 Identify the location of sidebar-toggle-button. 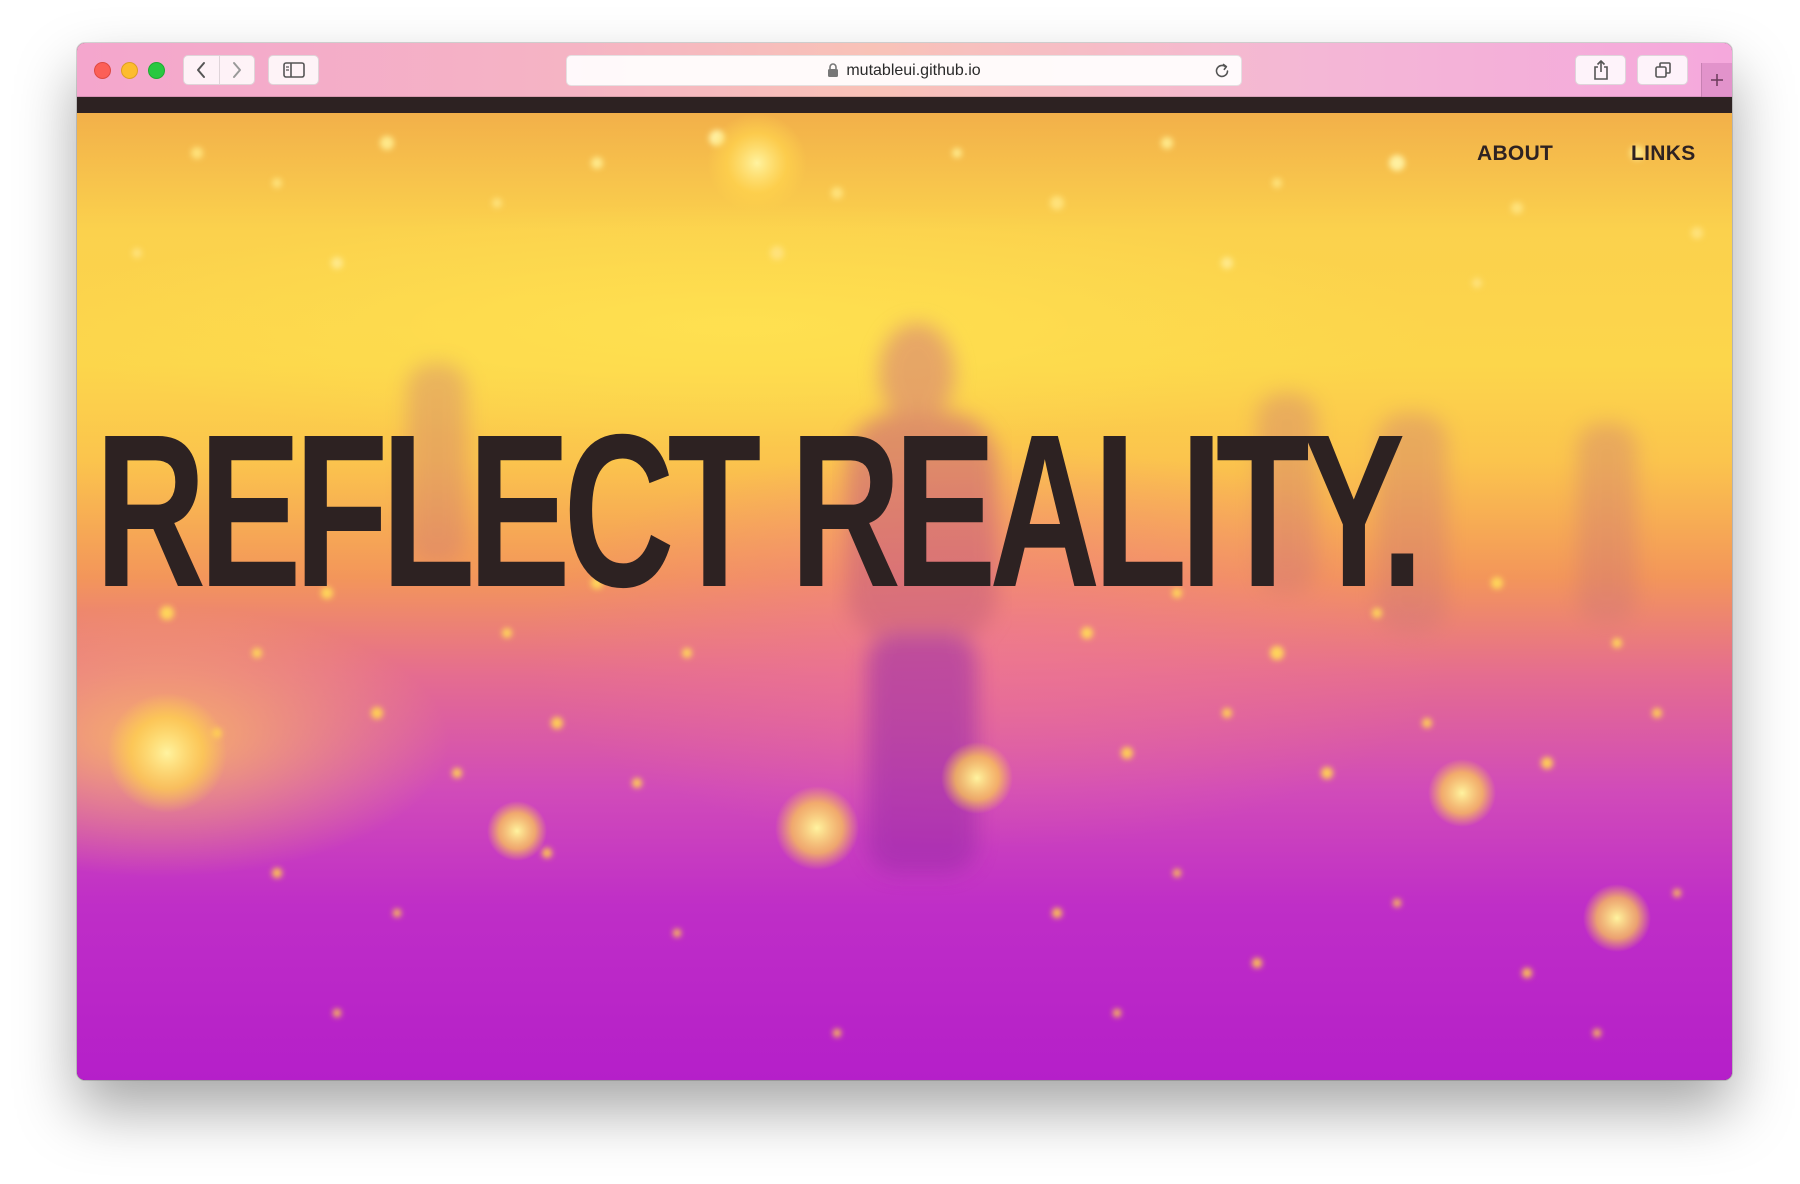
(293, 70).